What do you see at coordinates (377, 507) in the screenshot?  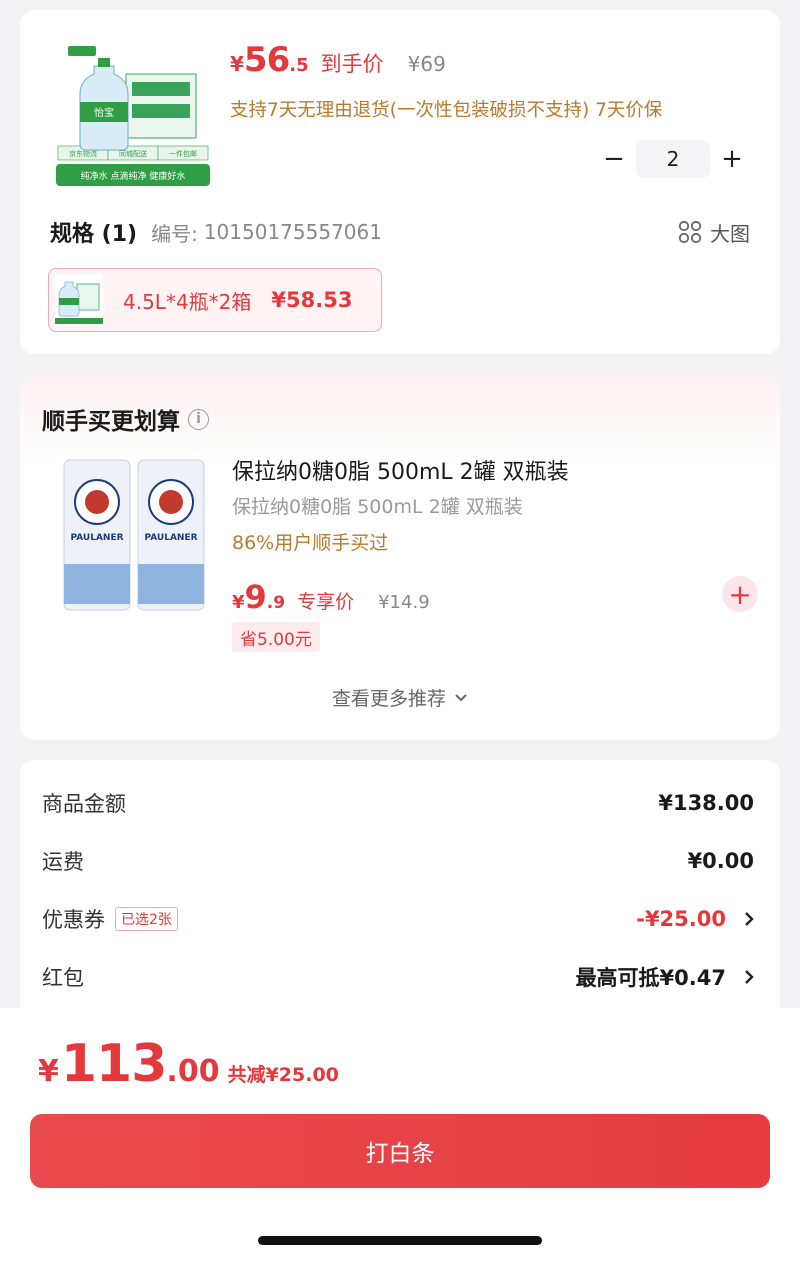 I see `recommend-product-subtitle: 保拉纳0糖0脂 500mL 2罐 双瓶装` at bounding box center [377, 507].